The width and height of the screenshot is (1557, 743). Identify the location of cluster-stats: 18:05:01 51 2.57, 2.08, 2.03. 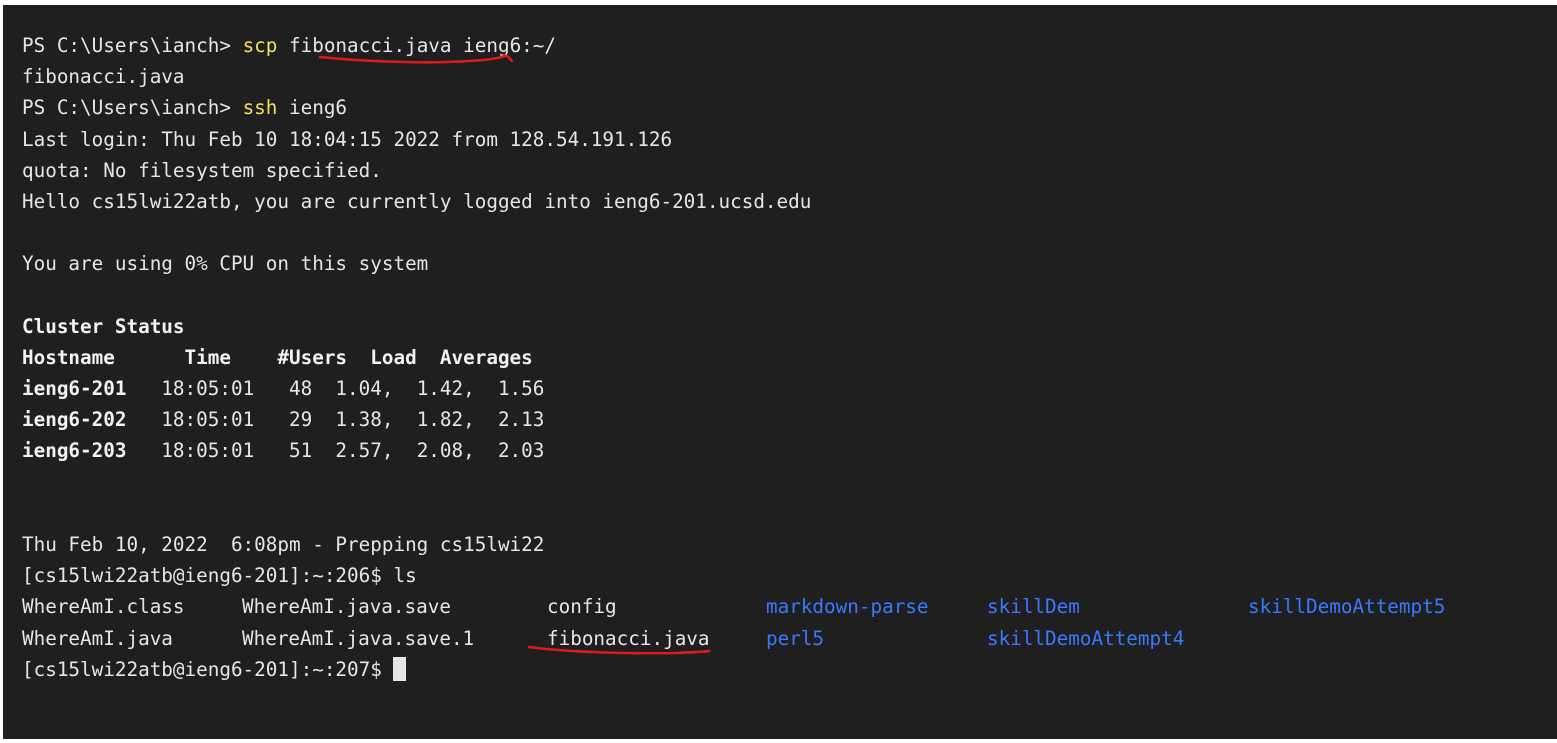
(335, 451).